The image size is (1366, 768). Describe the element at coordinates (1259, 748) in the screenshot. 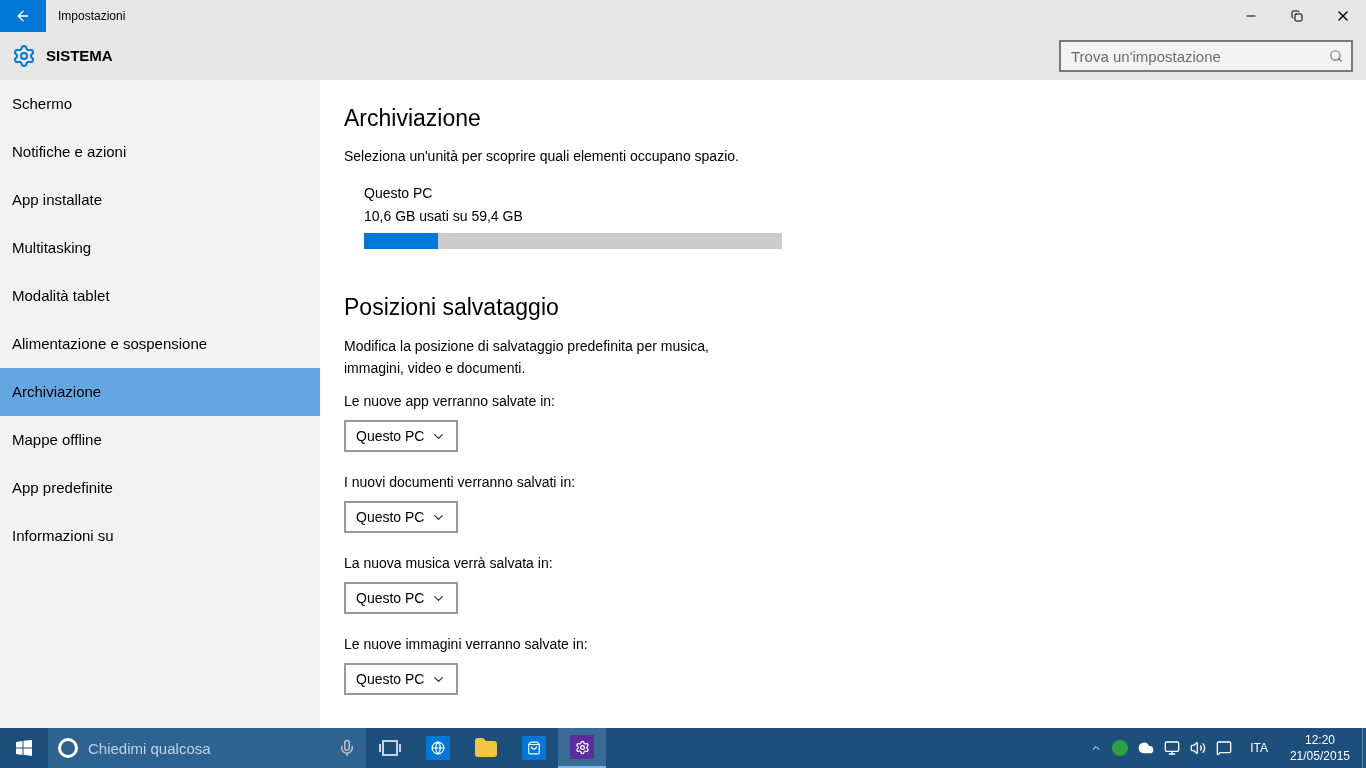

I see `language-indicator: ITA` at that location.